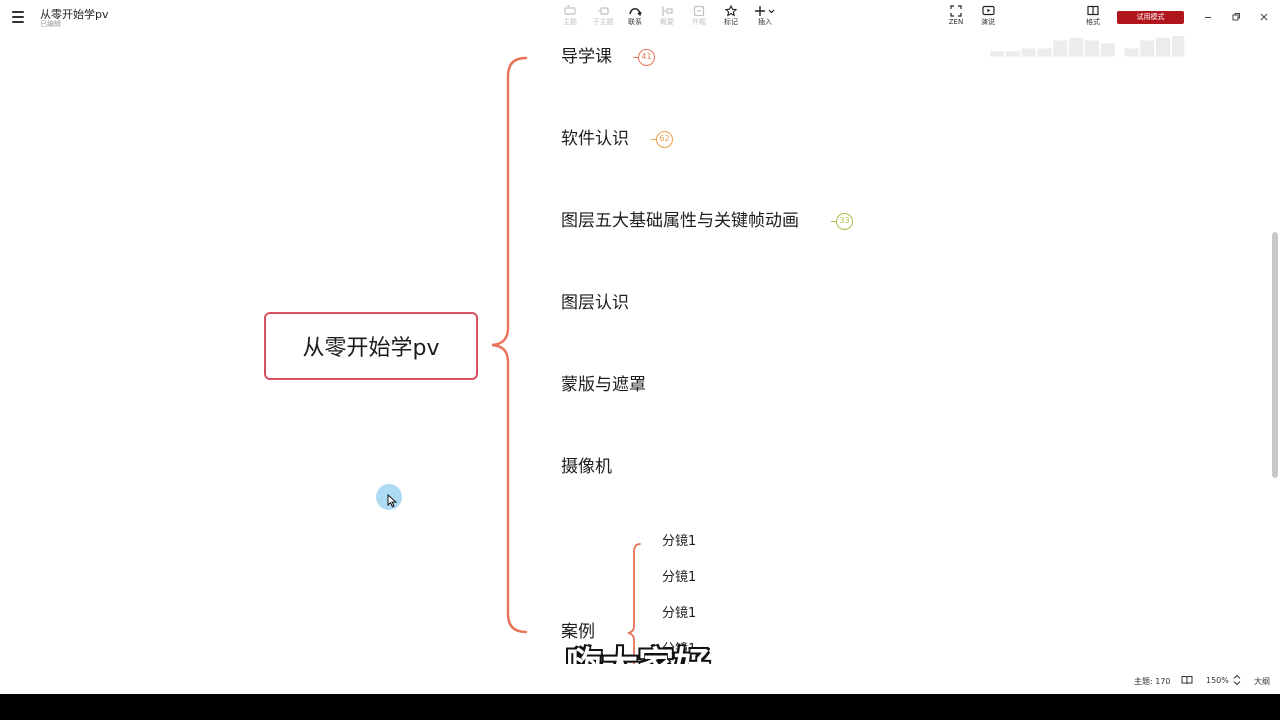  Describe the element at coordinates (1262, 681) in the screenshot. I see `outline-button: 大纲` at that location.